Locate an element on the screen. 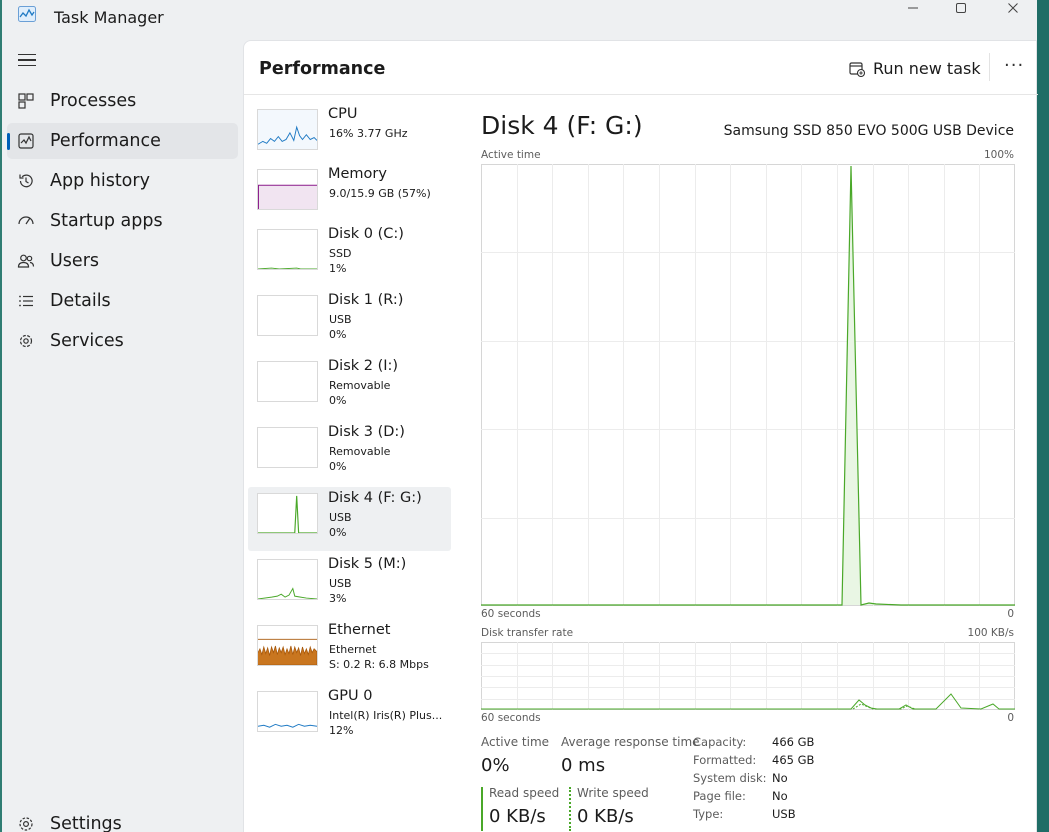 This screenshot has height=832, width=1049. title-bar: Task Manager is located at coordinates (519, 18).